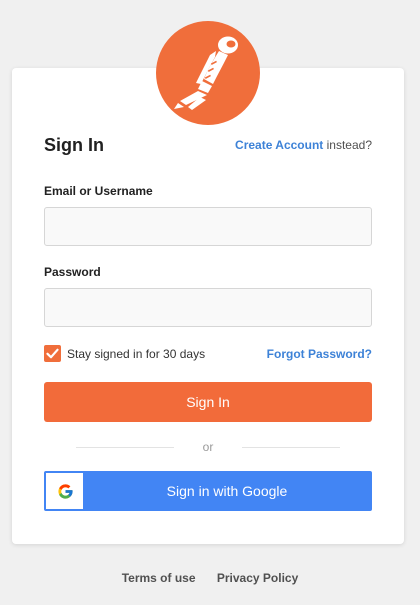 Image resolution: width=420 pixels, height=605 pixels. What do you see at coordinates (319, 354) in the screenshot?
I see `forgot-password-link: Forgot Password?` at bounding box center [319, 354].